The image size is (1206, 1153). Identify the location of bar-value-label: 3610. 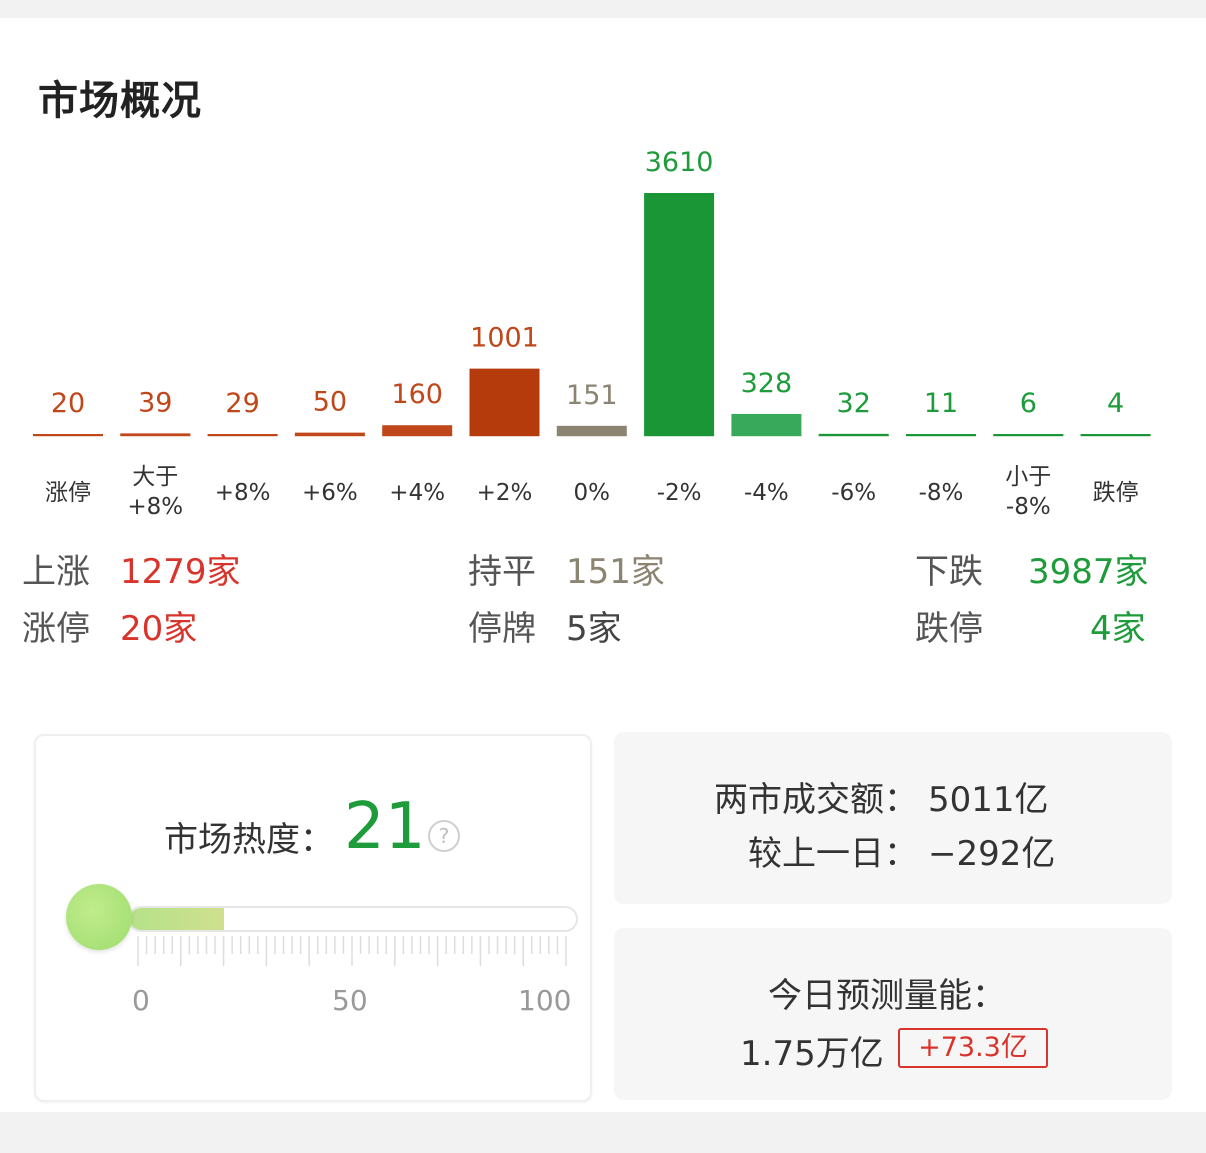
(679, 162).